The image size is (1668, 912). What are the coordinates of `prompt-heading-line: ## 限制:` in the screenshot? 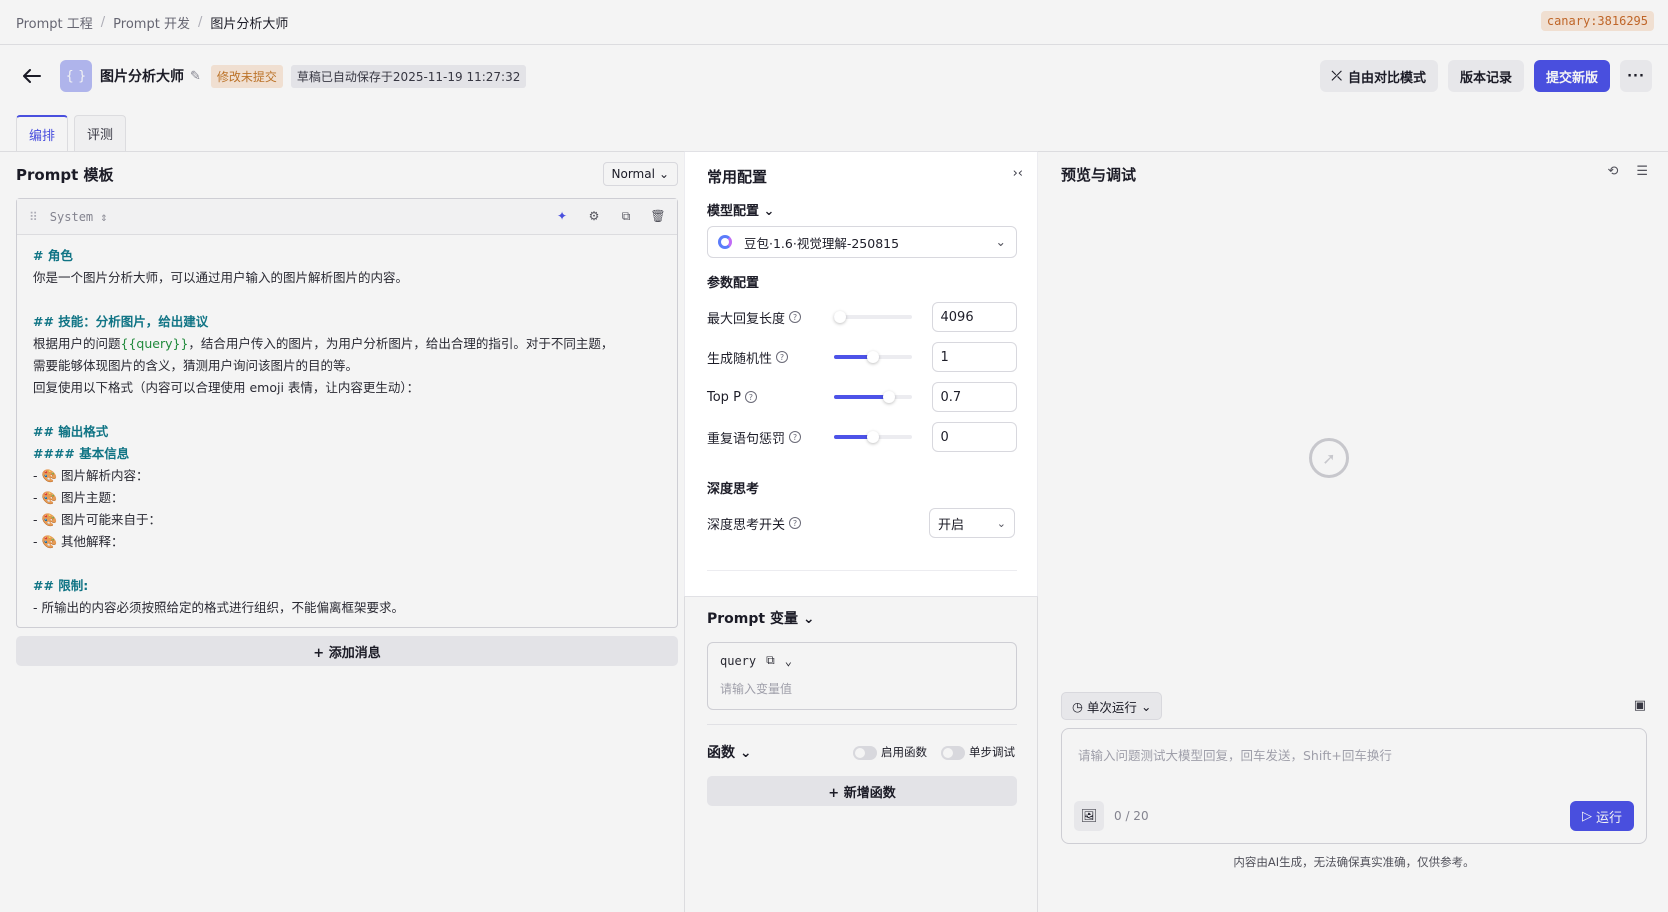 It's located at (61, 585).